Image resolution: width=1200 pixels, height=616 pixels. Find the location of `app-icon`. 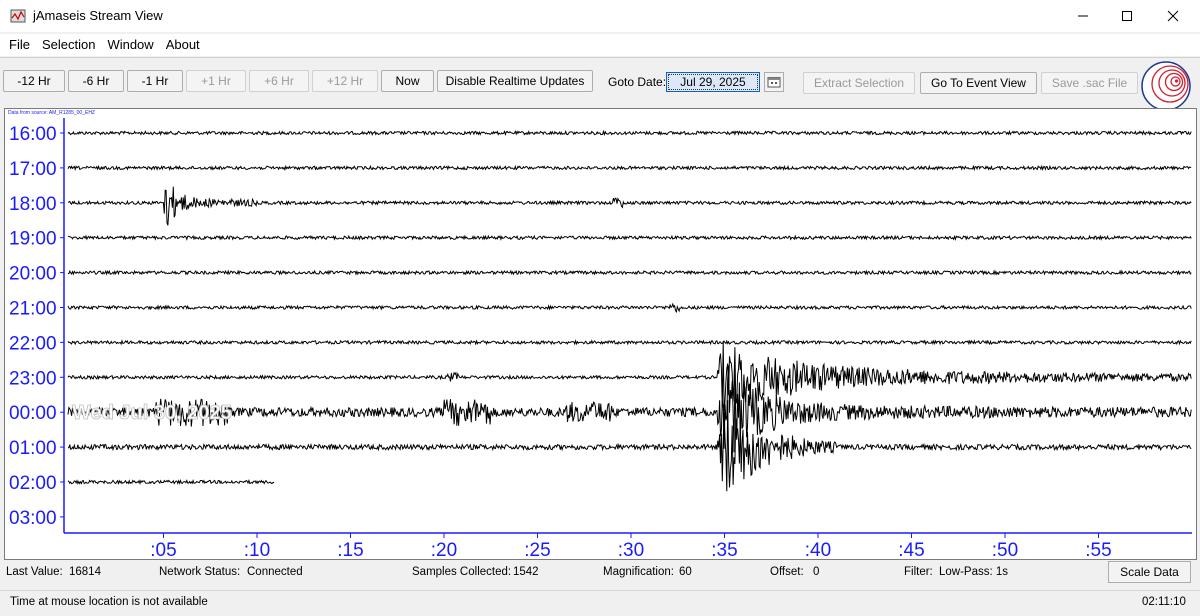

app-icon is located at coordinates (18, 16).